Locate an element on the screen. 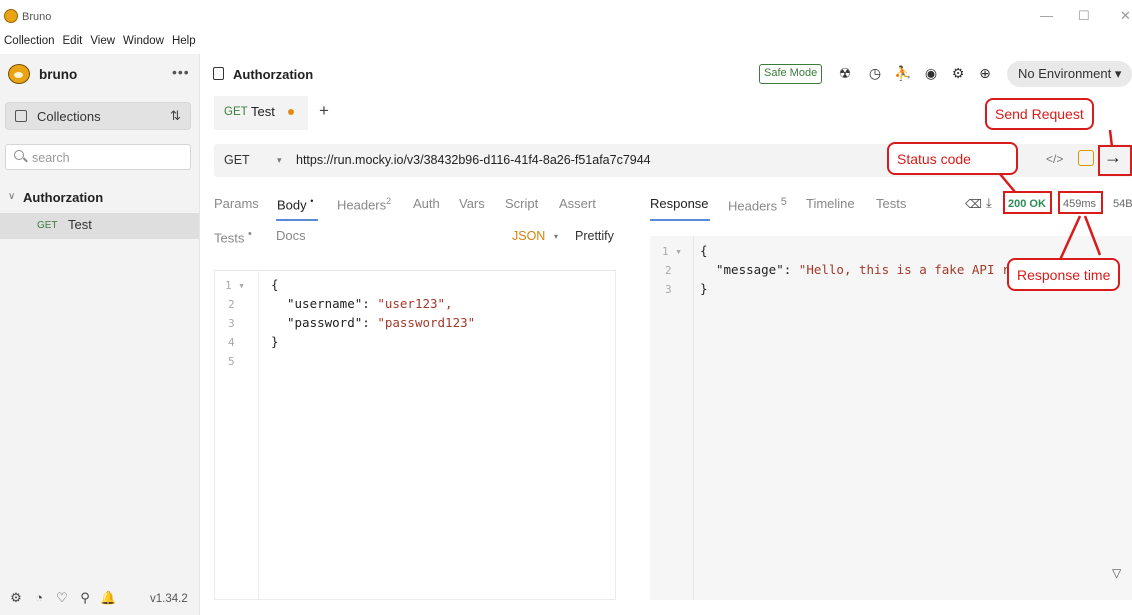 The width and height of the screenshot is (1132, 615). annotation-connectors is located at coordinates (1056, 195).